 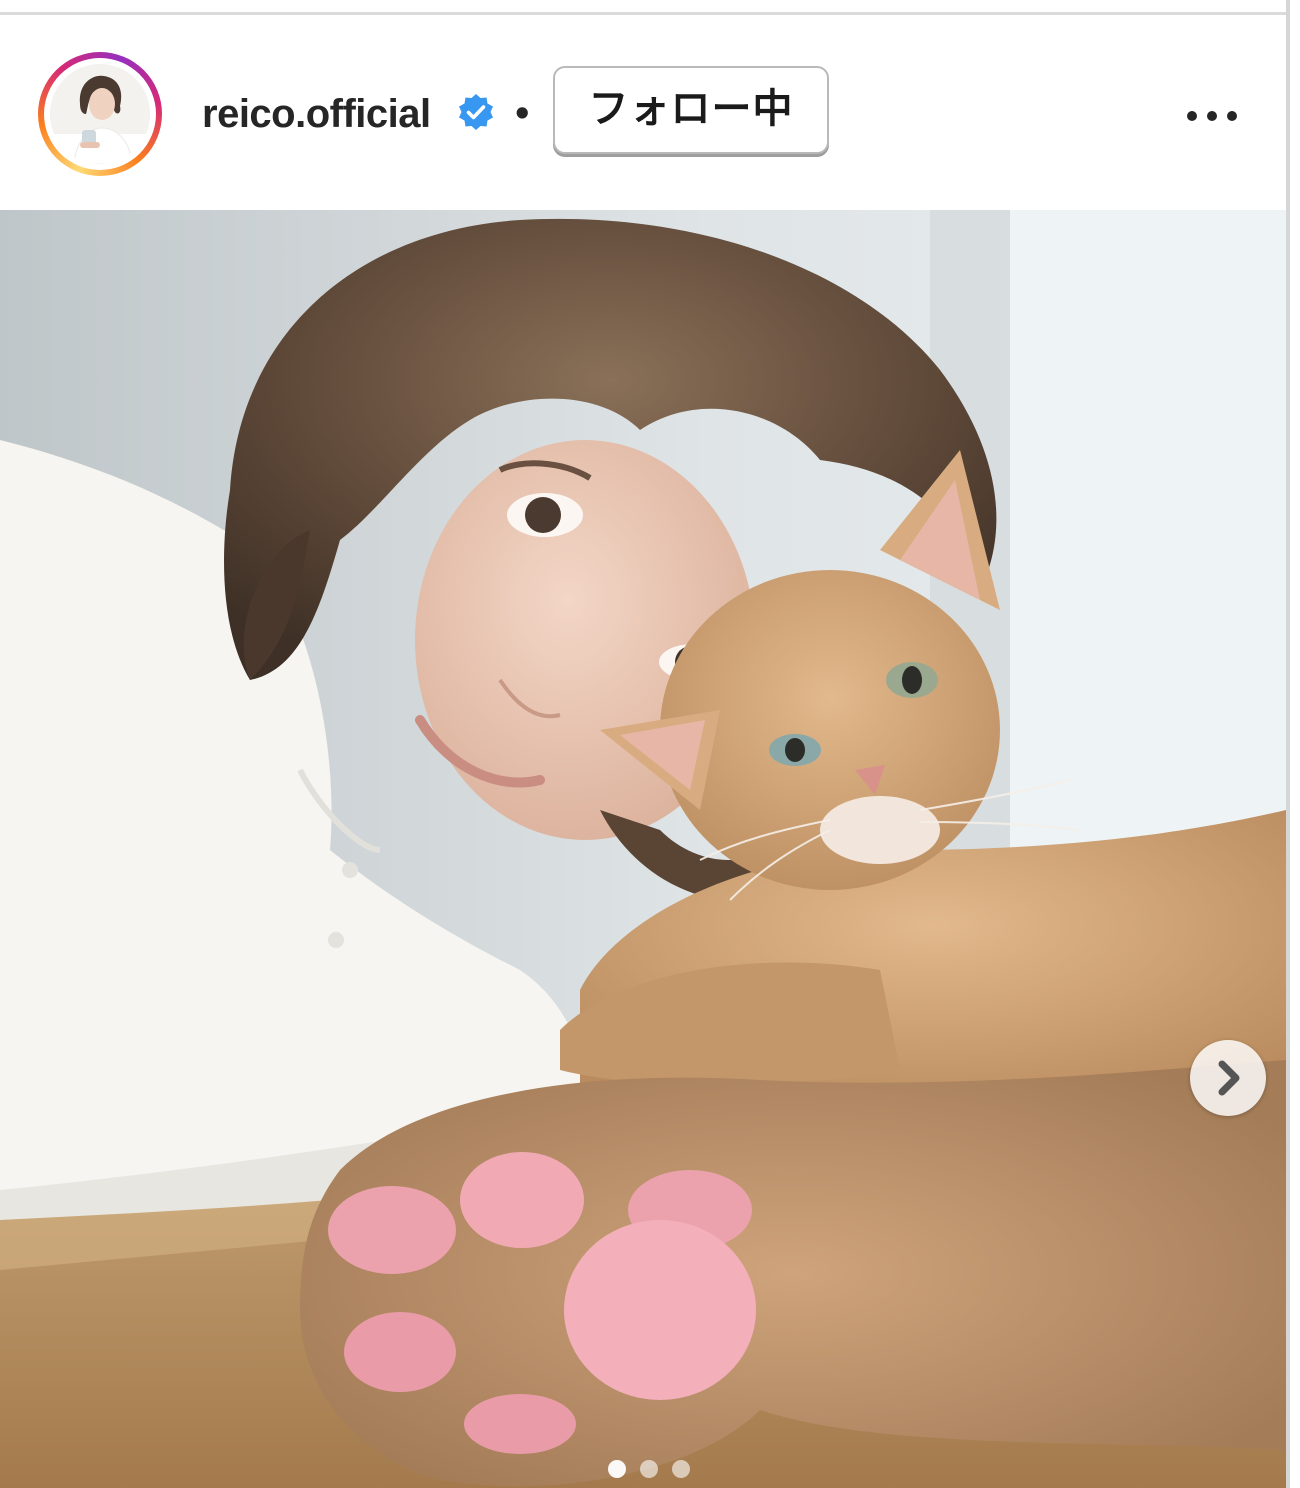 I want to click on following-button: フォロー中, so click(x=691, y=110).